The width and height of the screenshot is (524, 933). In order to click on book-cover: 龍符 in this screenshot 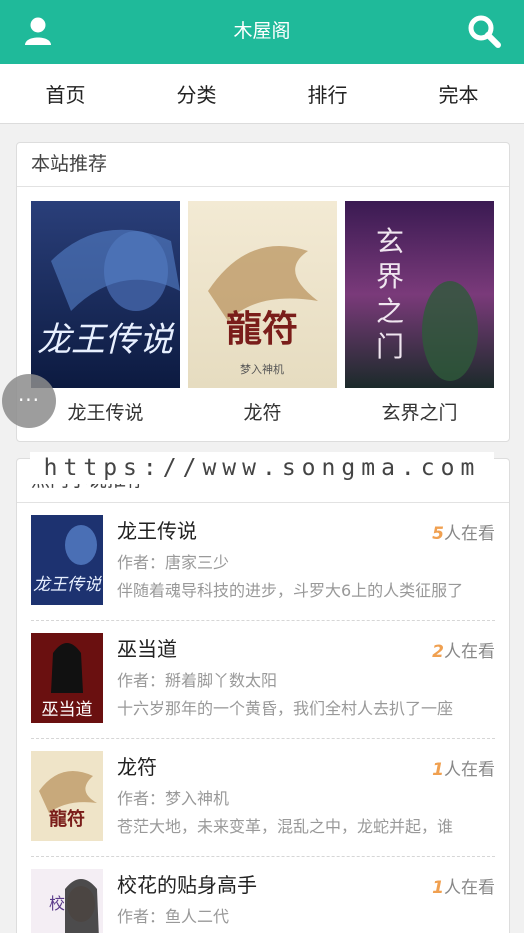, I will do `click(67, 796)`.